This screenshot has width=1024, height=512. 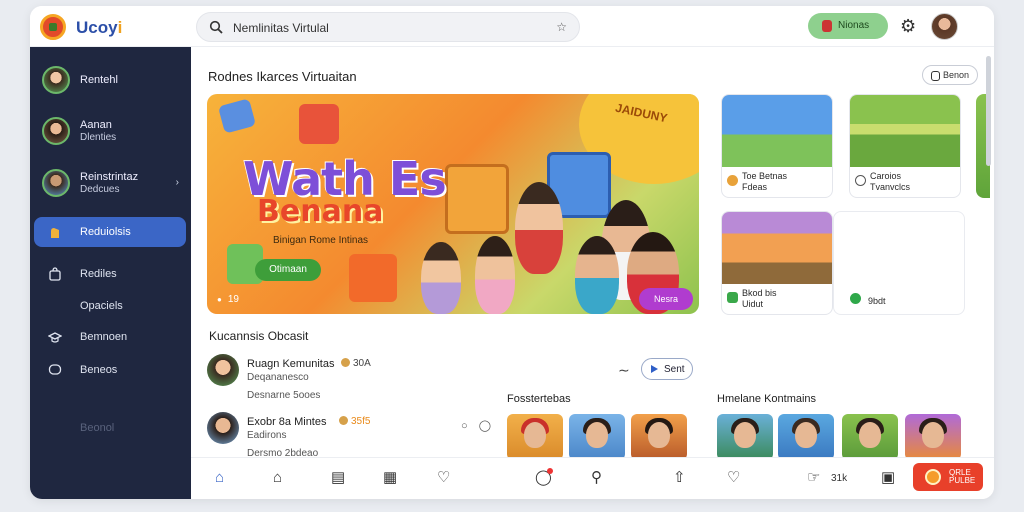 What do you see at coordinates (110, 306) in the screenshot?
I see `sidebar-item-opaciels: Opaciels` at bounding box center [110, 306].